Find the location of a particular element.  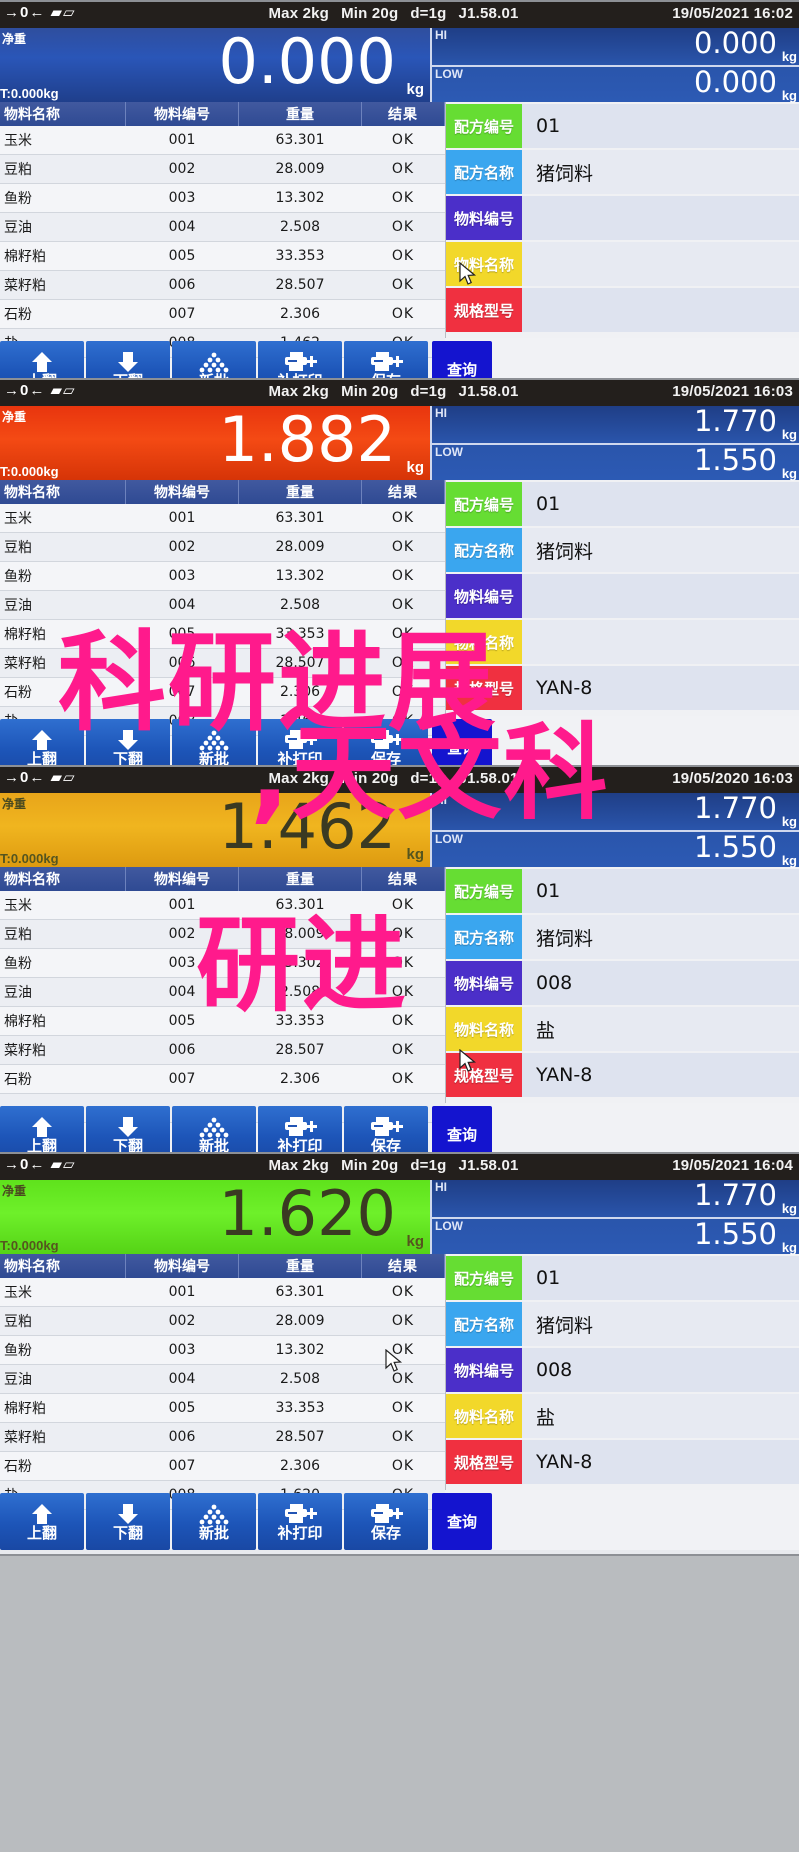

cell-material-code: 002 is located at coordinates (182, 934).